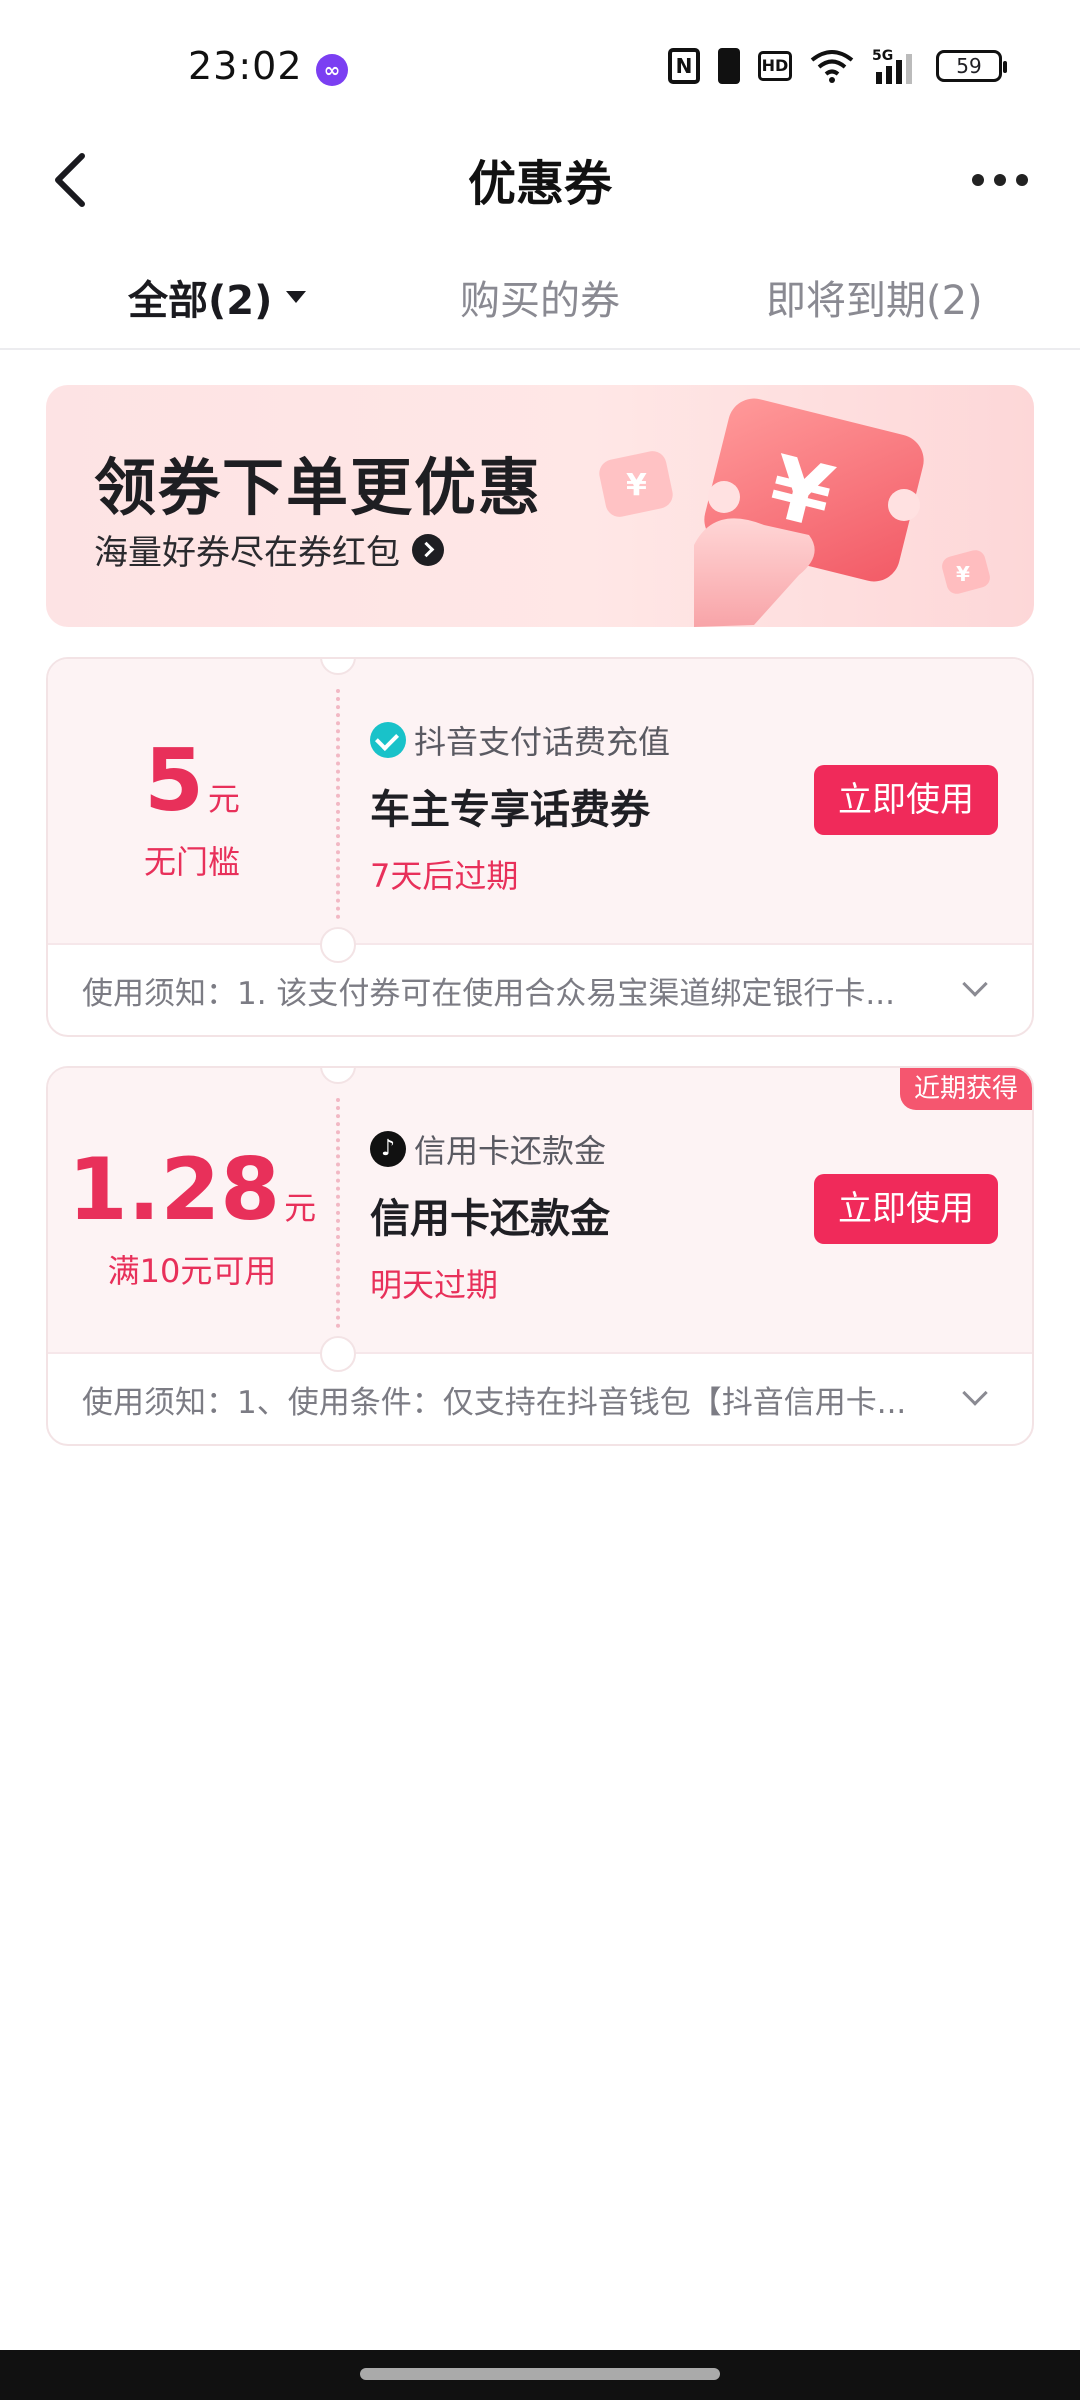  What do you see at coordinates (539, 184) in the screenshot?
I see `page-title: 优惠券` at bounding box center [539, 184].